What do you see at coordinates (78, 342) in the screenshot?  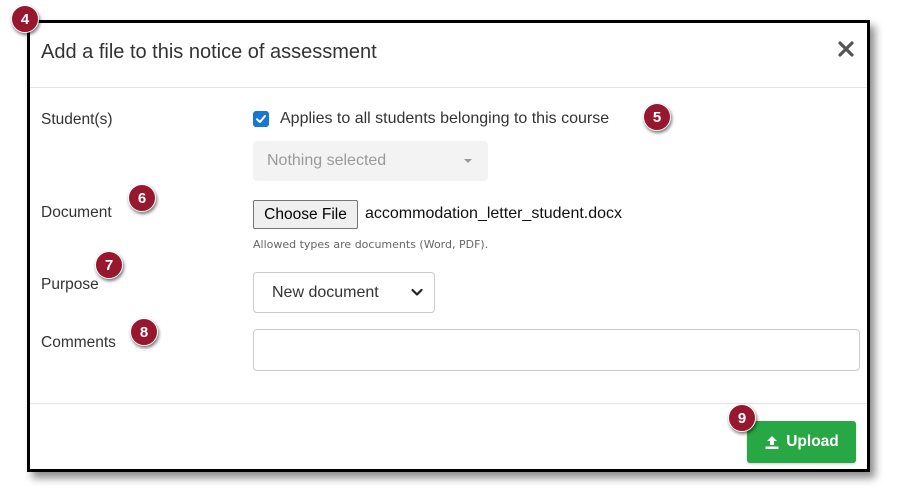 I see `comments-label: Comments` at bounding box center [78, 342].